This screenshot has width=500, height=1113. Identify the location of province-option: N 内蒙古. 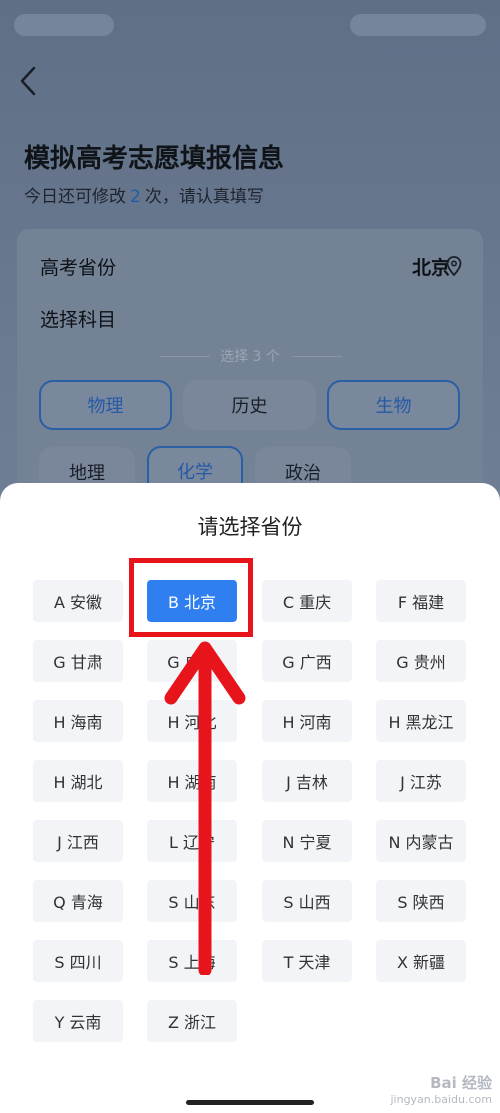
(421, 841).